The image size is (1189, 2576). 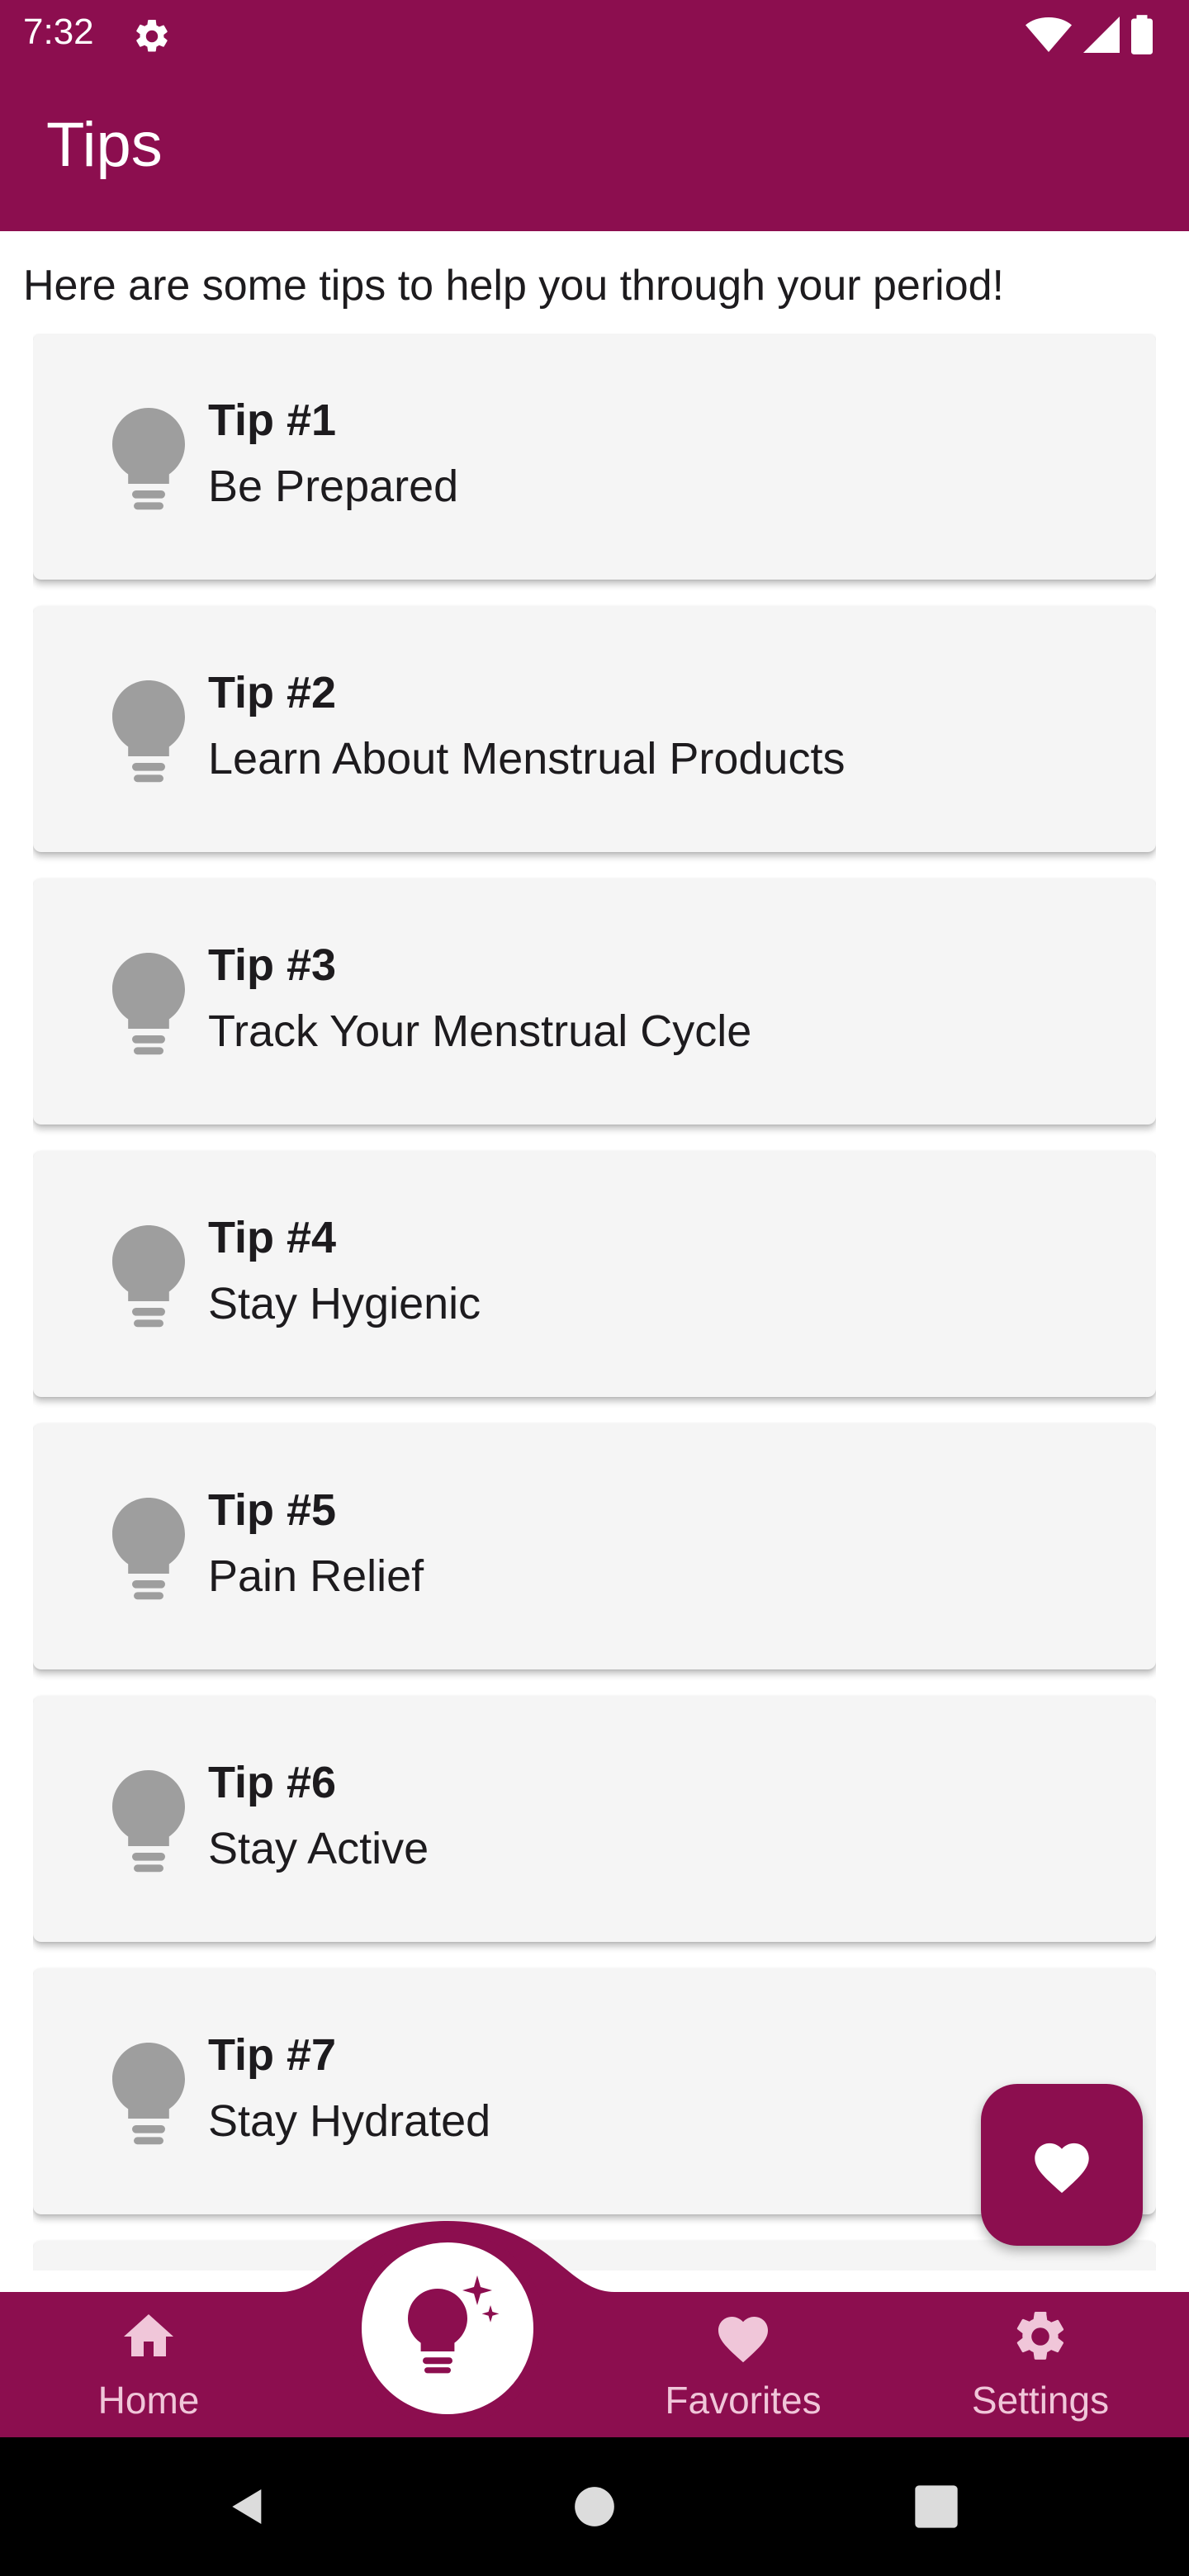 I want to click on nav-item-settings: Settings, so click(x=1040, y=2368).